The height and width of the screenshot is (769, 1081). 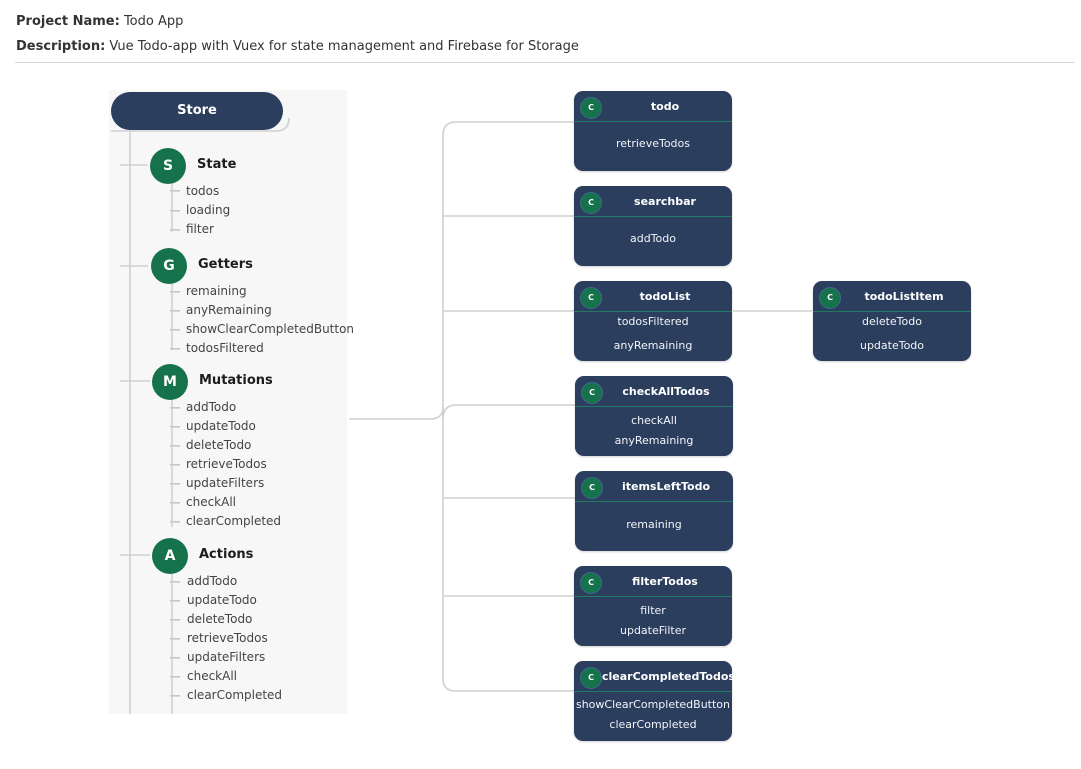 I want to click on getters-item: anyRemaining, so click(x=229, y=310).